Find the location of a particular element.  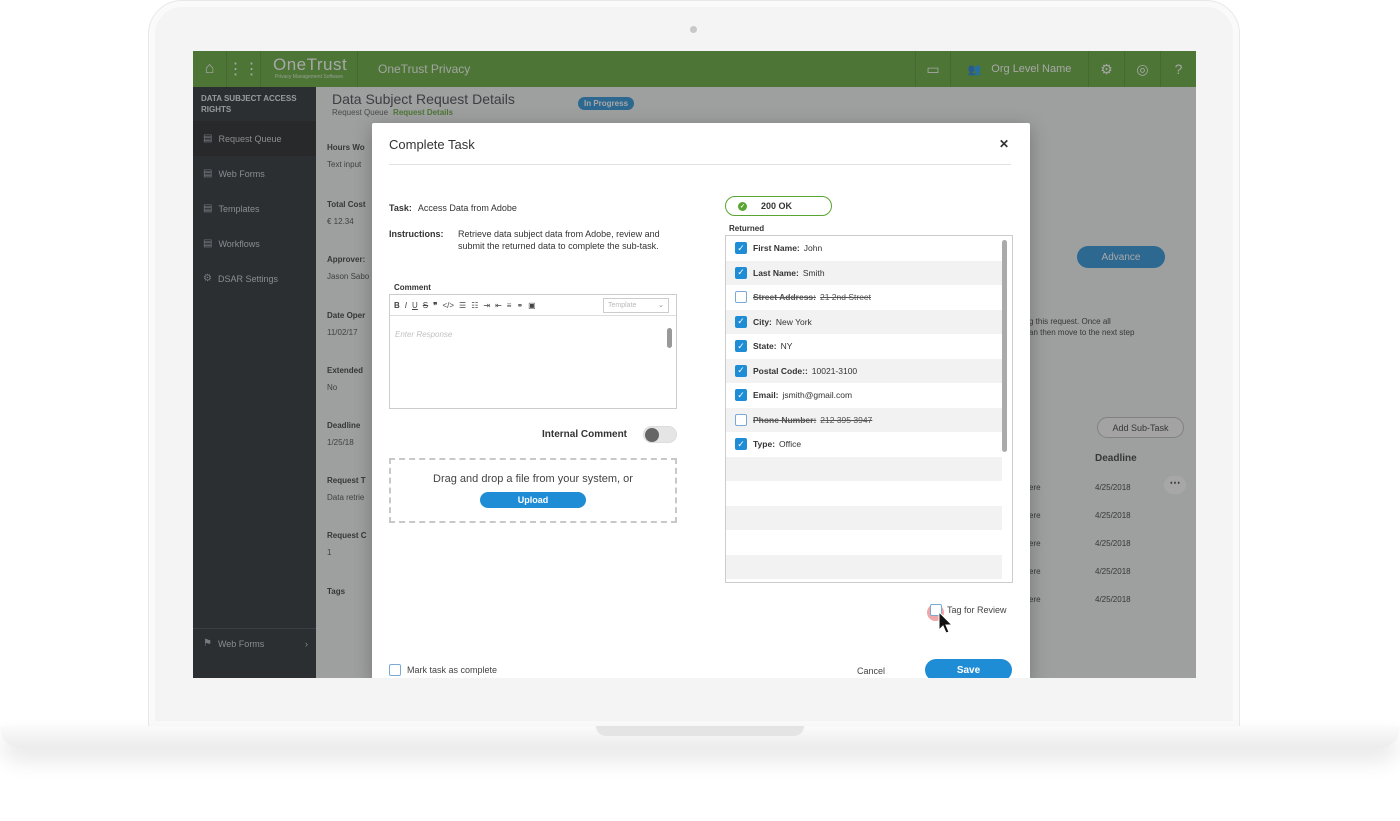

returned-item-phone-number: Phone Number: 212 395 3947 is located at coordinates (864, 419).